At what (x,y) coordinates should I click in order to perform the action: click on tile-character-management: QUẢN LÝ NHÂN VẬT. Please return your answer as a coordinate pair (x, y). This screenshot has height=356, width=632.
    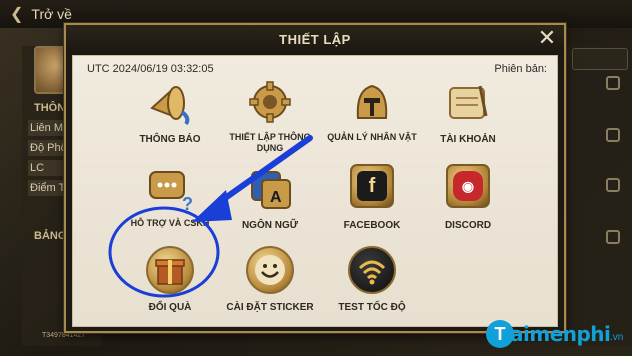
    Looking at the image, I should click on (372, 118).